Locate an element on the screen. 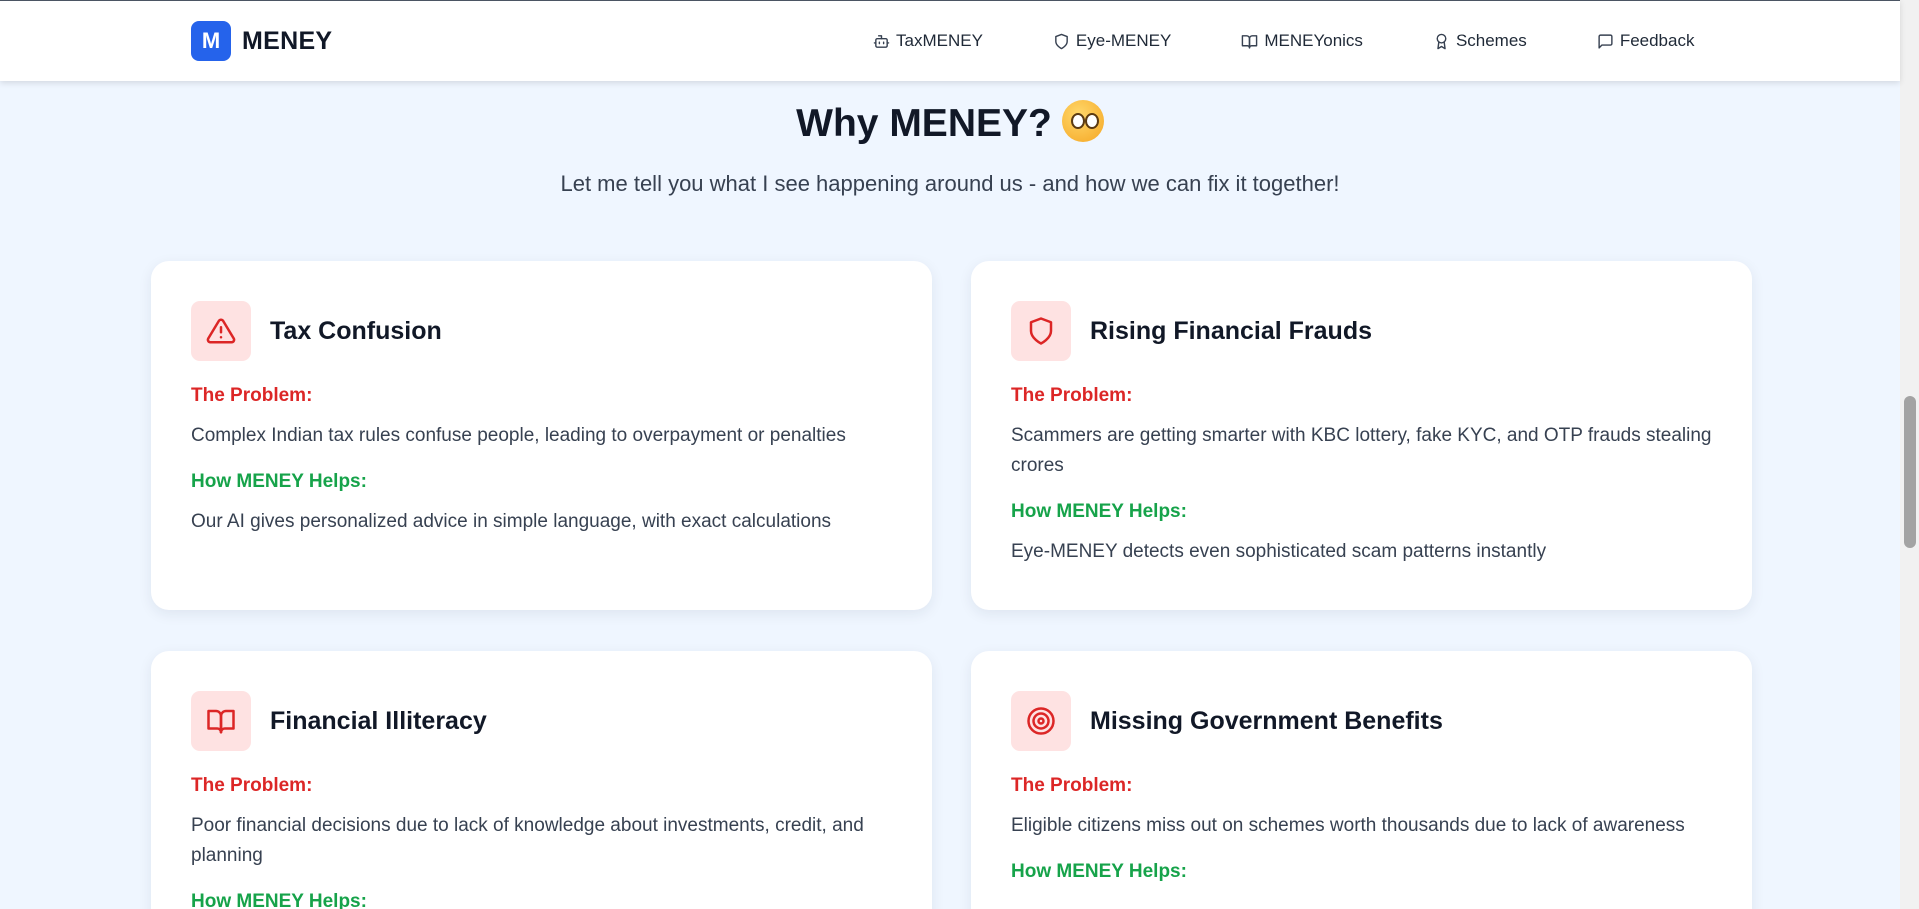 This screenshot has width=1919, height=909. card-title: Financial Illiteracy is located at coordinates (378, 720).